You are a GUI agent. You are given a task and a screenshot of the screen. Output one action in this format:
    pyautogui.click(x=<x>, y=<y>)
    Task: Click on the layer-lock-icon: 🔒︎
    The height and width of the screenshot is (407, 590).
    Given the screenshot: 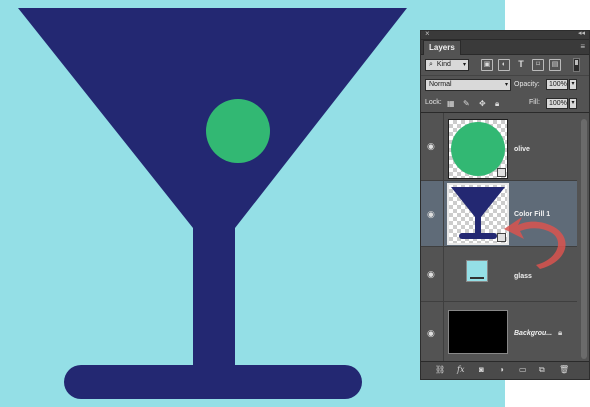 What is the action you would take?
    pyautogui.click(x=560, y=332)
    